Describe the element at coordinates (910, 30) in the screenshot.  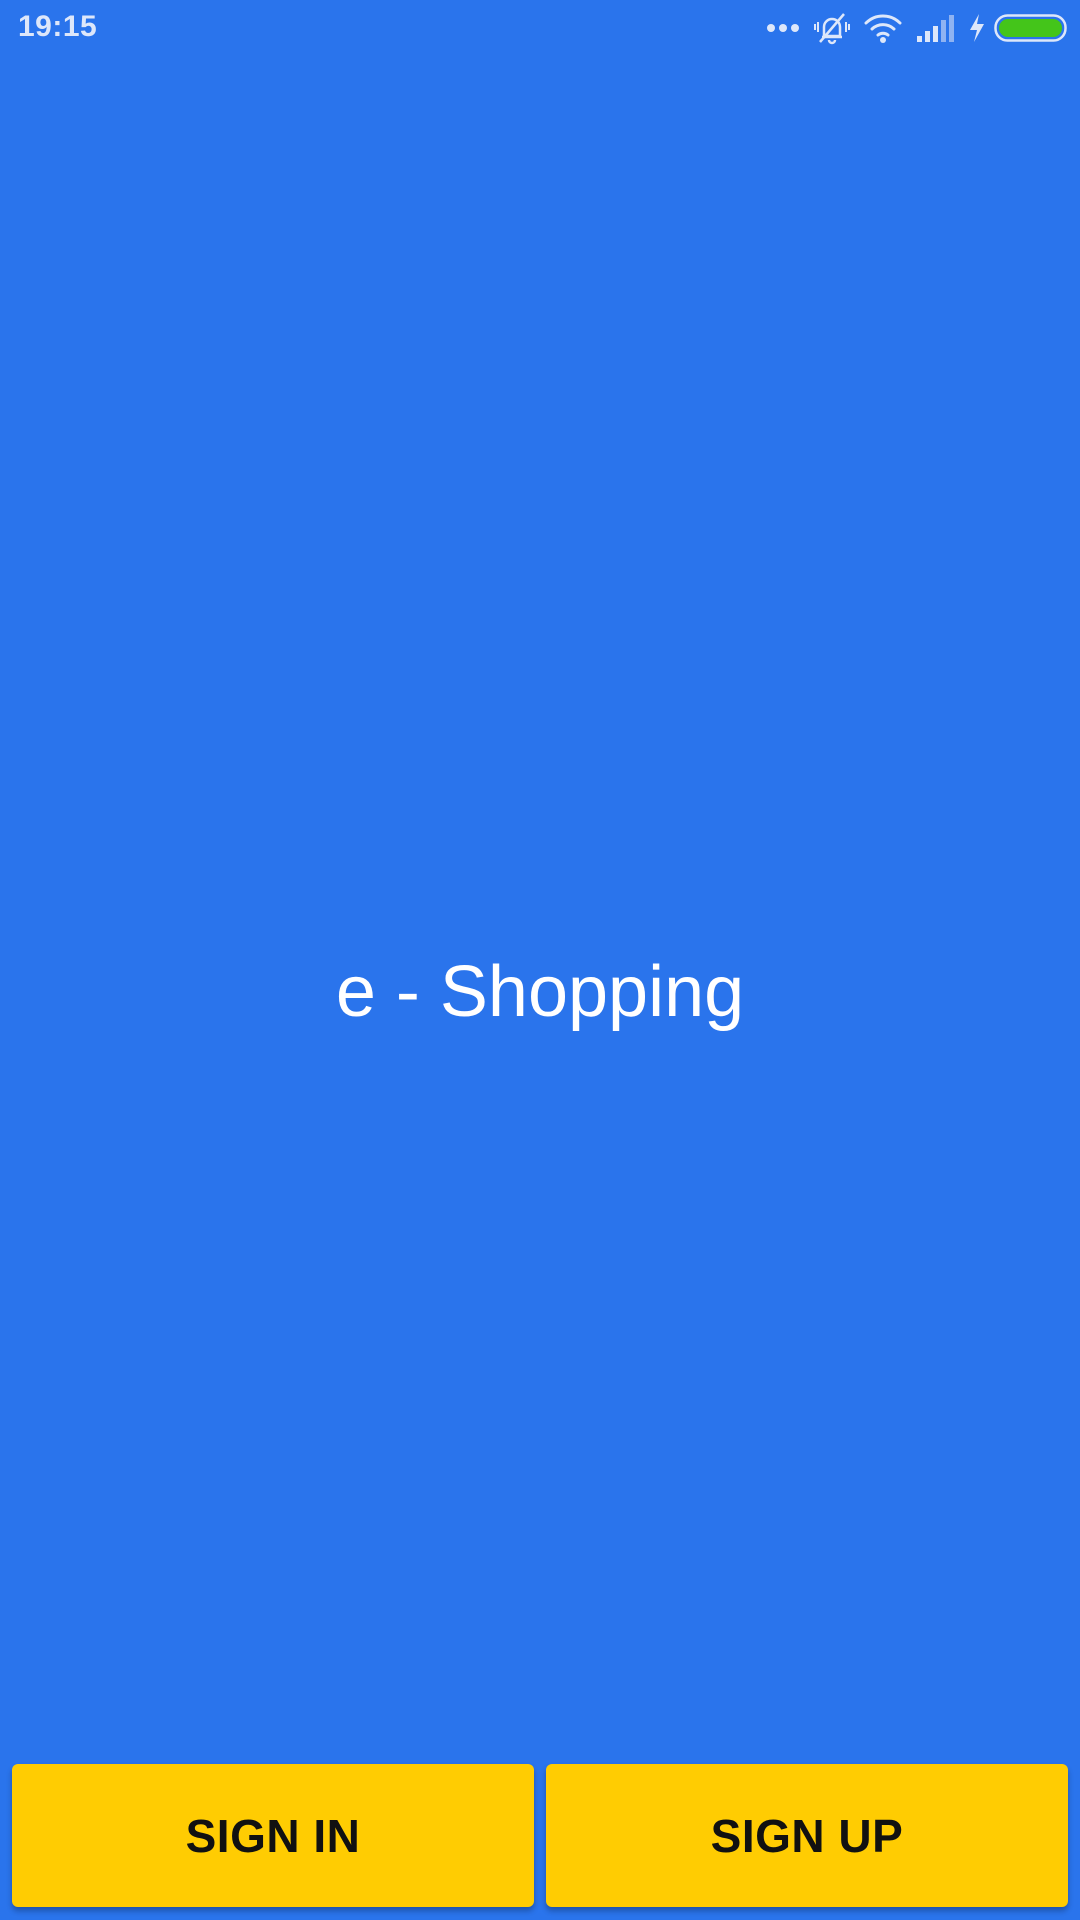
I see `status-icons` at that location.